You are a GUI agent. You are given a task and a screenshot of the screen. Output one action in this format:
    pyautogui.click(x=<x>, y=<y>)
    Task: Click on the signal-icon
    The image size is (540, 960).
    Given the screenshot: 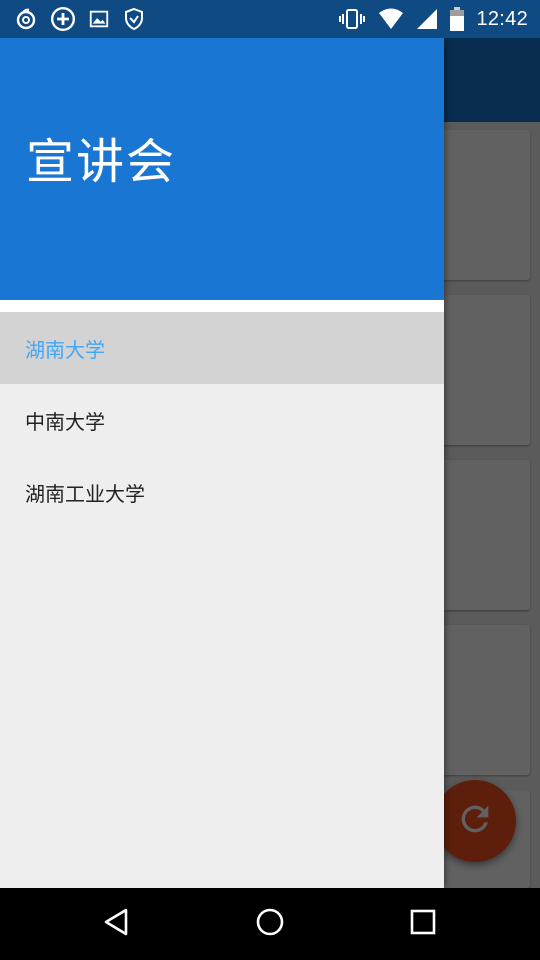 What is the action you would take?
    pyautogui.click(x=427, y=19)
    